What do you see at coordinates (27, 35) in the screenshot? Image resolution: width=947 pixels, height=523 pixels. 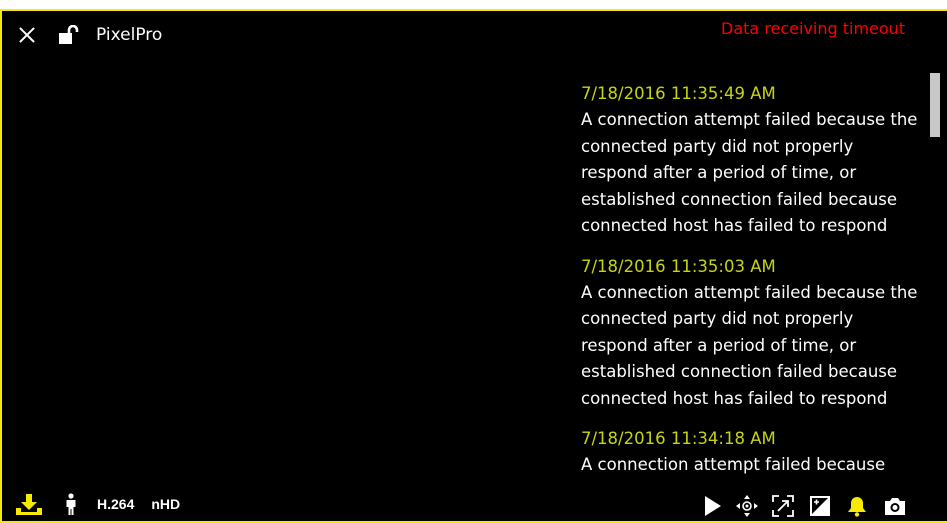 I see `close-icon` at bounding box center [27, 35].